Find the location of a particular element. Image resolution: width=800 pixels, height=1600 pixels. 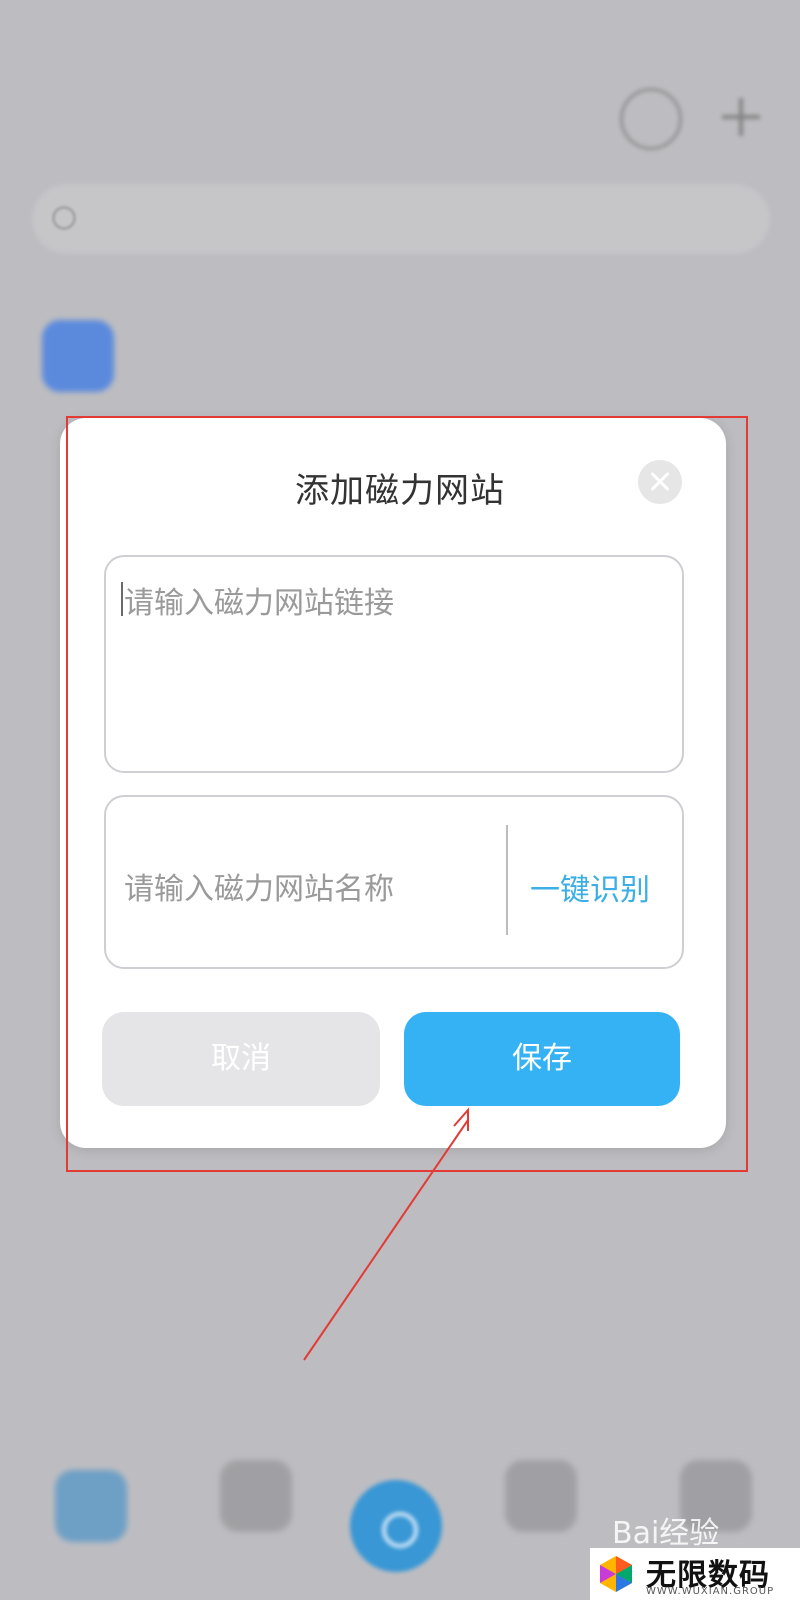

text-caret is located at coordinates (122, 599).